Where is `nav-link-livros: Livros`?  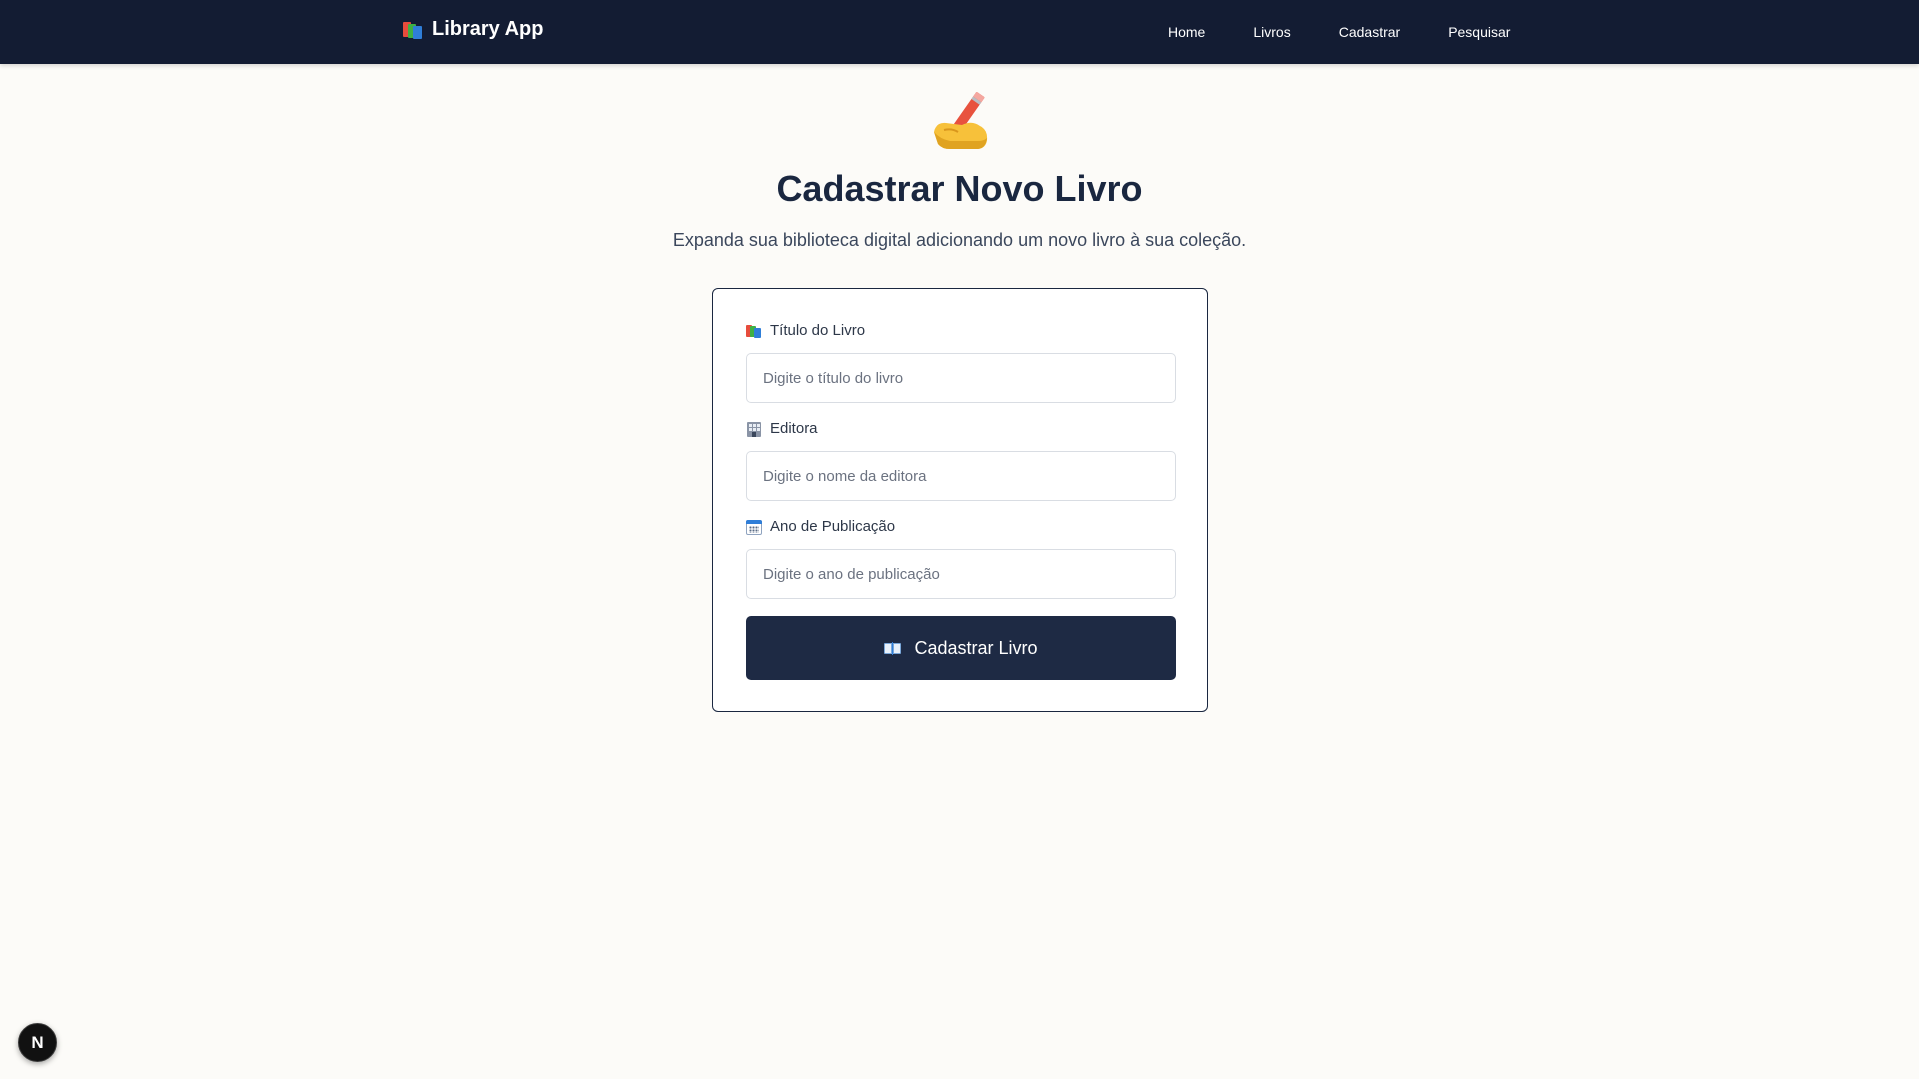 nav-link-livros: Livros is located at coordinates (1271, 32).